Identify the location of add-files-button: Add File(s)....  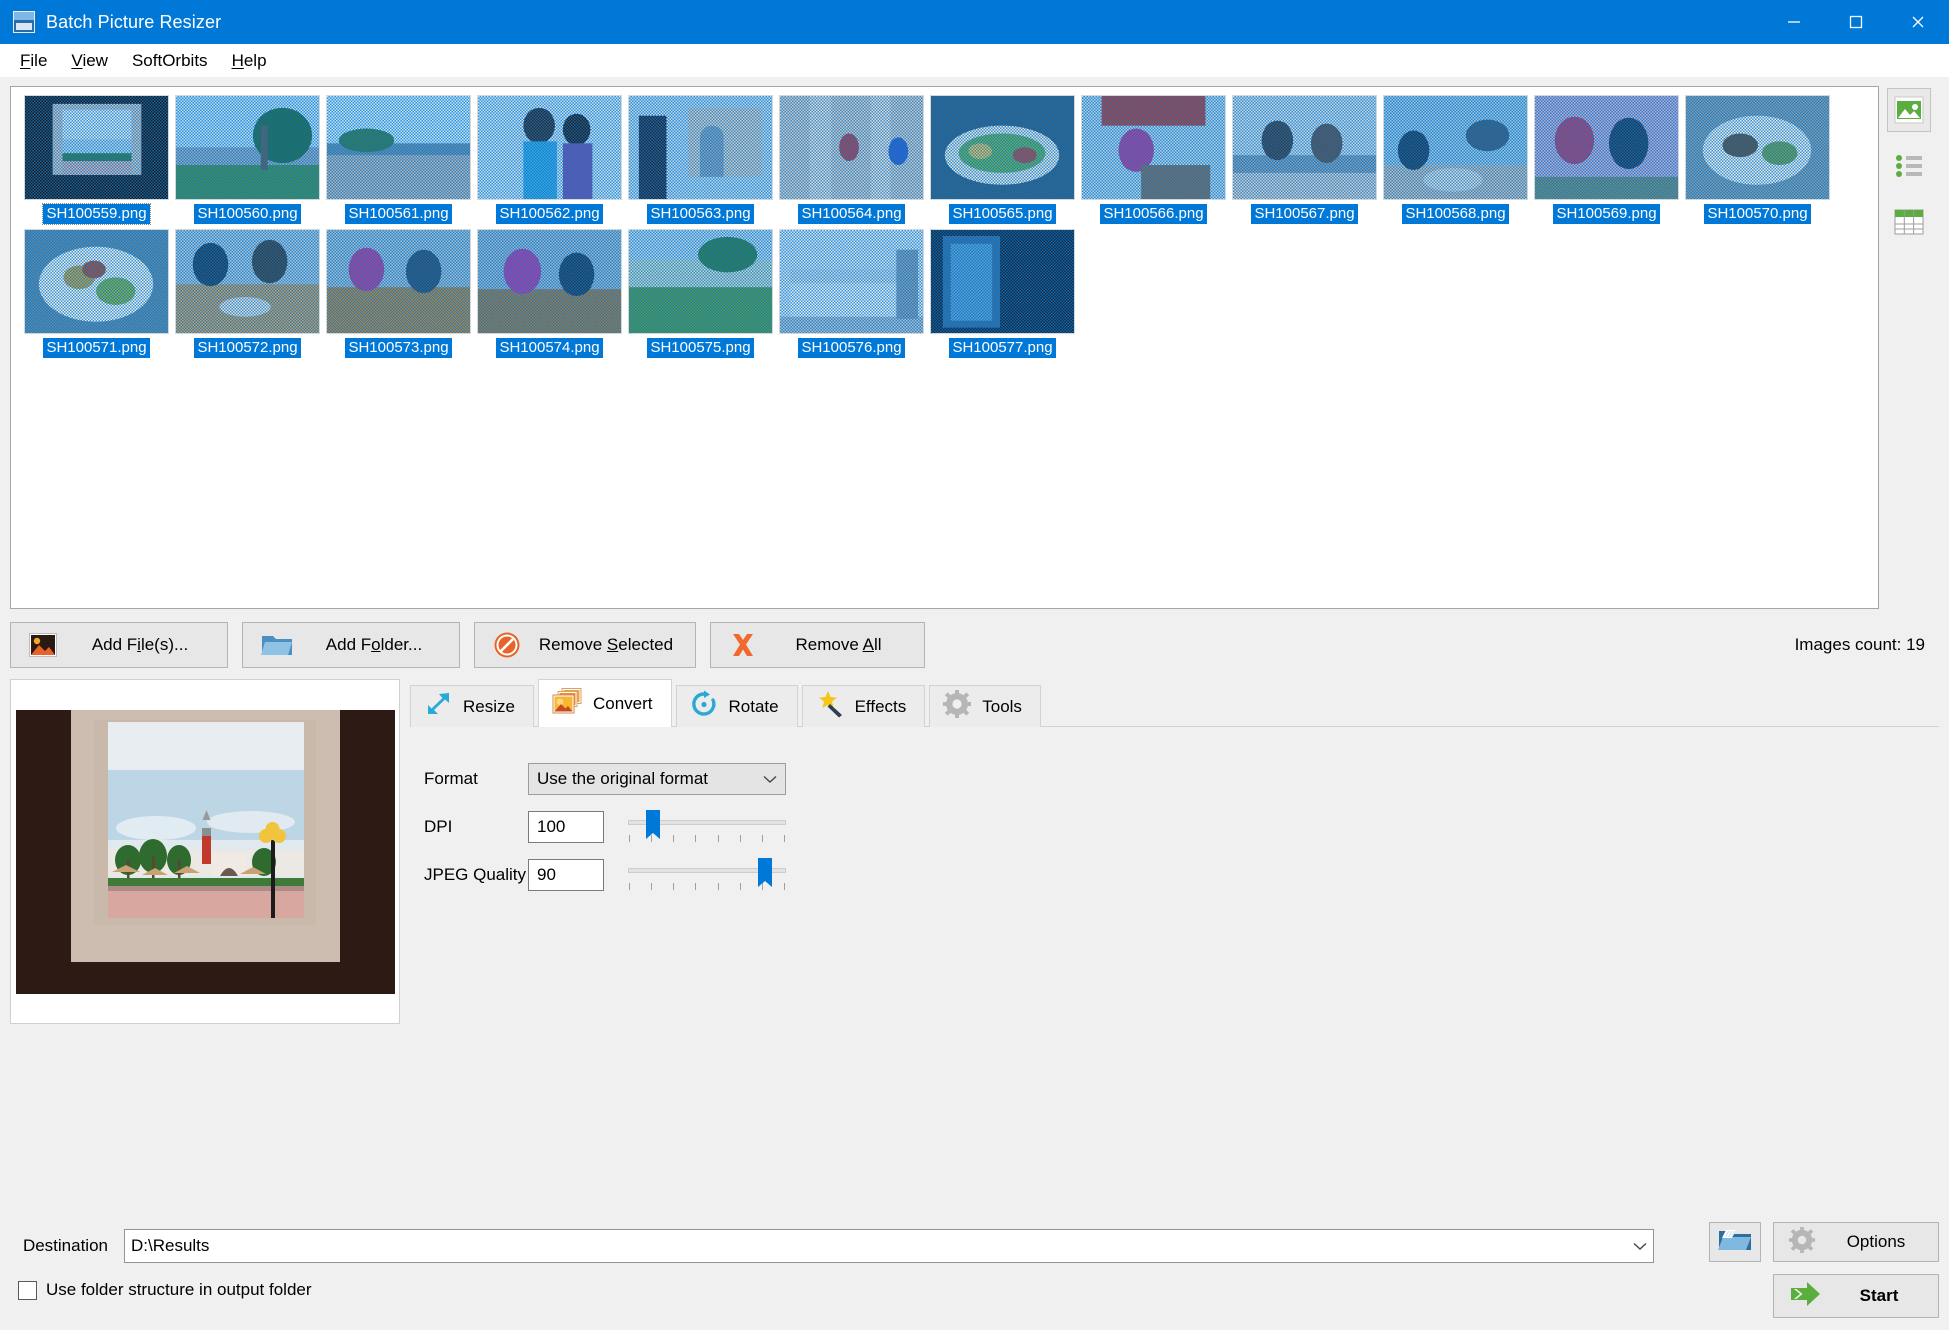
(119, 645).